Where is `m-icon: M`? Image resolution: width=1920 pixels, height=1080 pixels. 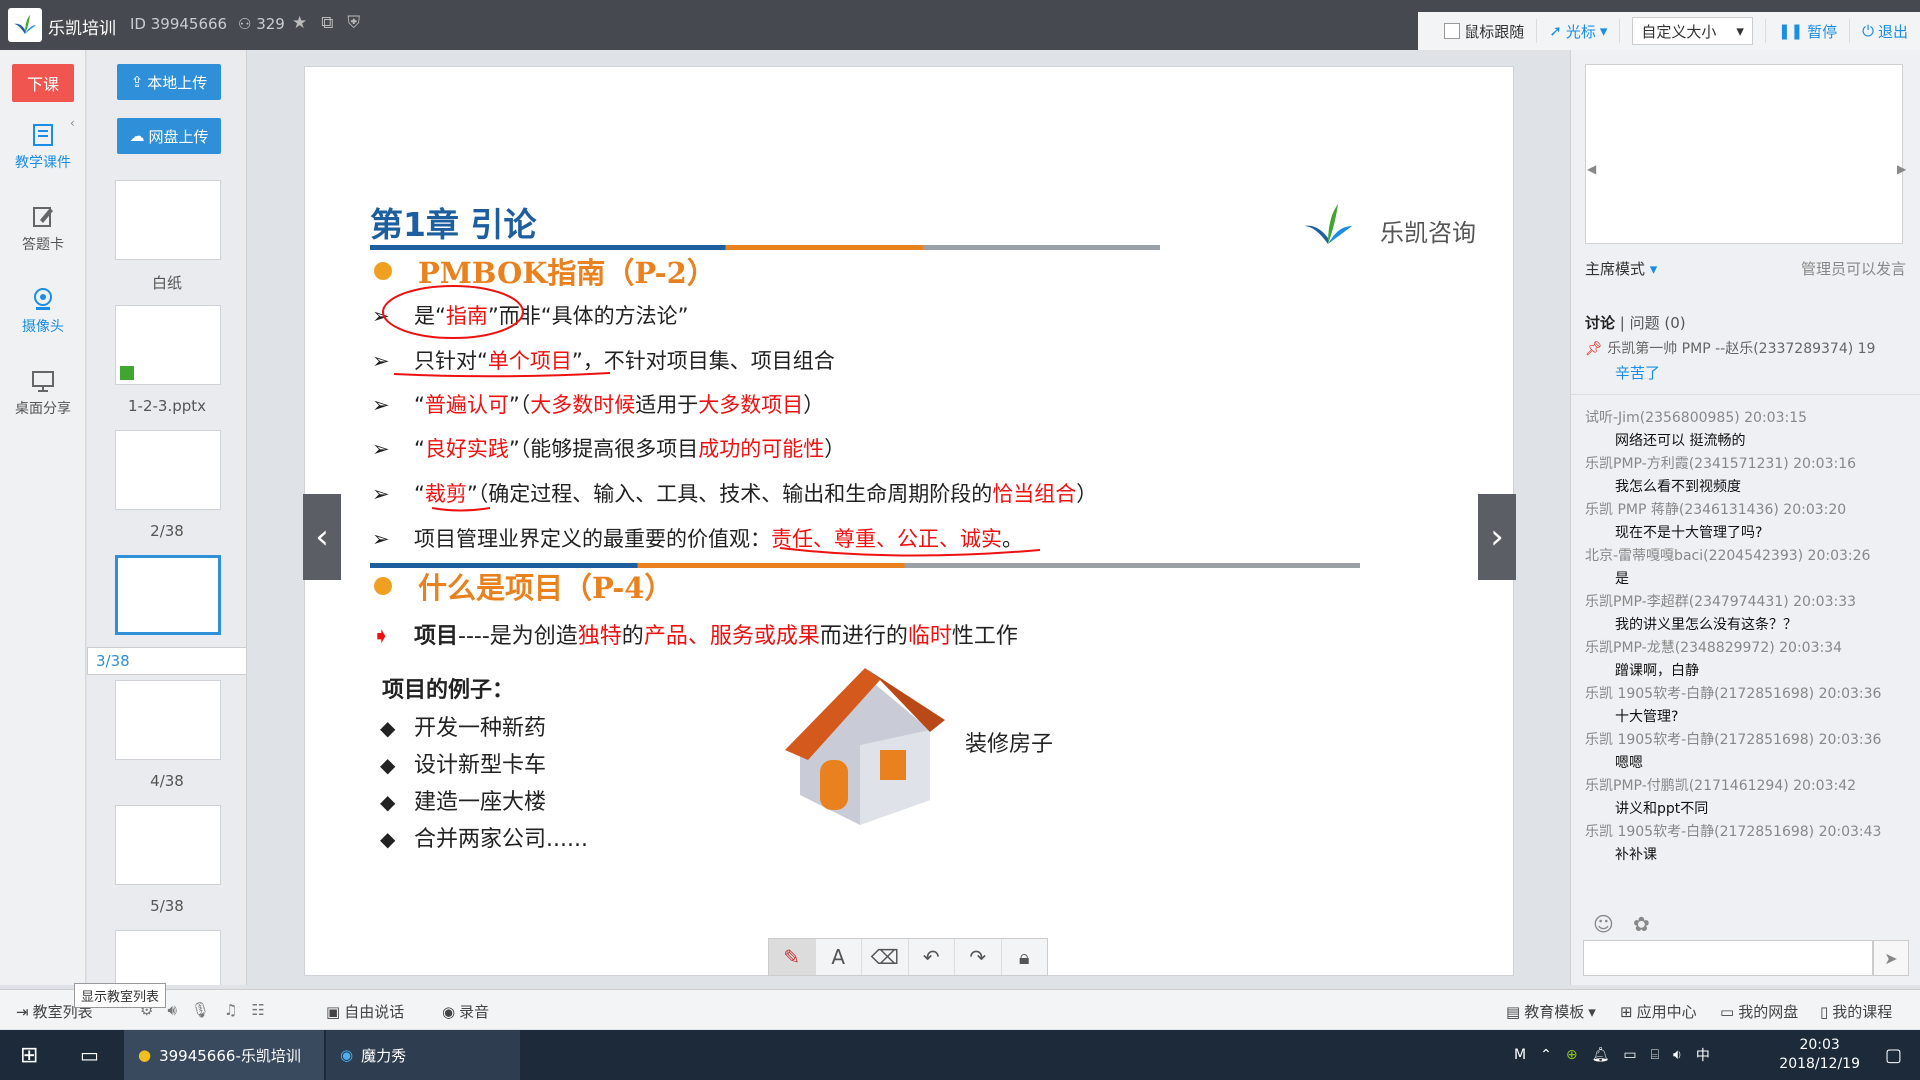 m-icon: M is located at coordinates (1520, 1055).